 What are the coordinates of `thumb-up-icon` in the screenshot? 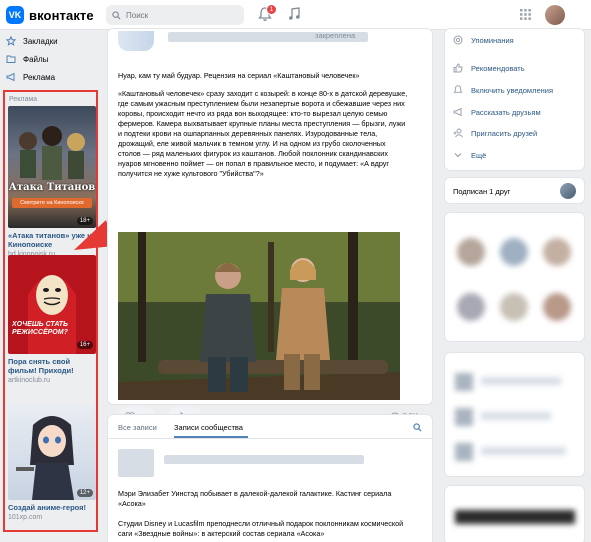 It's located at (458, 68).